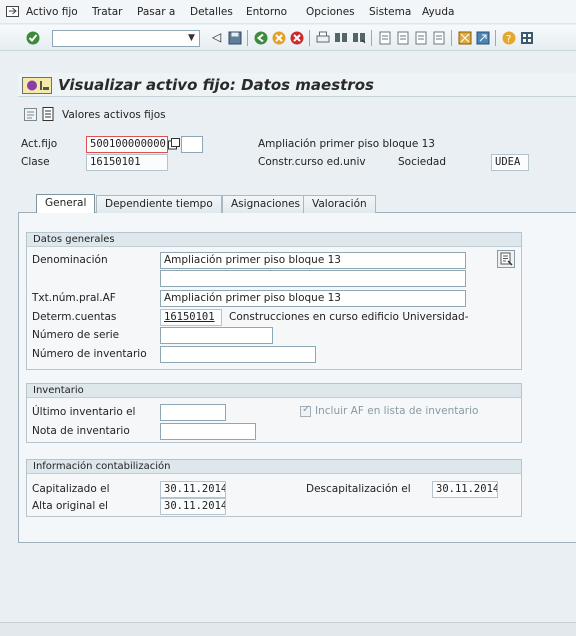 This screenshot has height=636, width=576. I want to click on asset-number-field: 500100000000, so click(127, 144).